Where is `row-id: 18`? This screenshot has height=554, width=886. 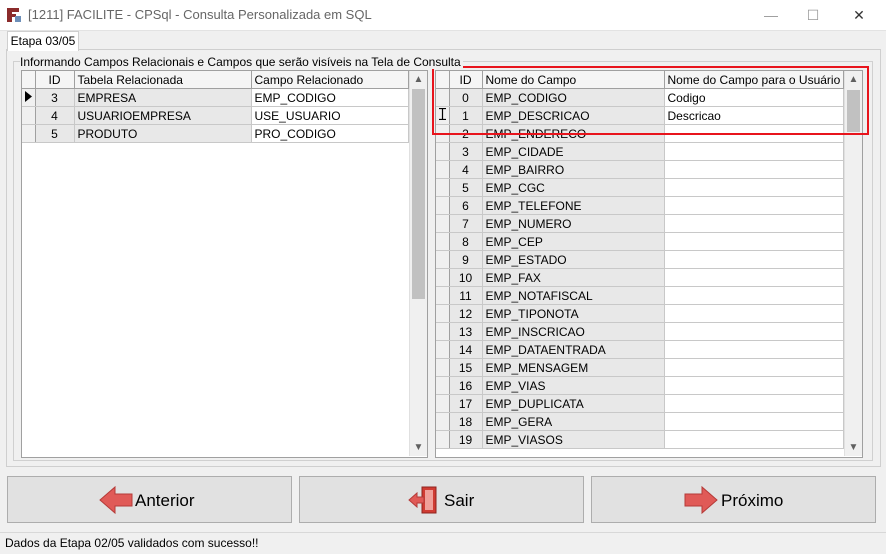
row-id: 18 is located at coordinates (466, 421).